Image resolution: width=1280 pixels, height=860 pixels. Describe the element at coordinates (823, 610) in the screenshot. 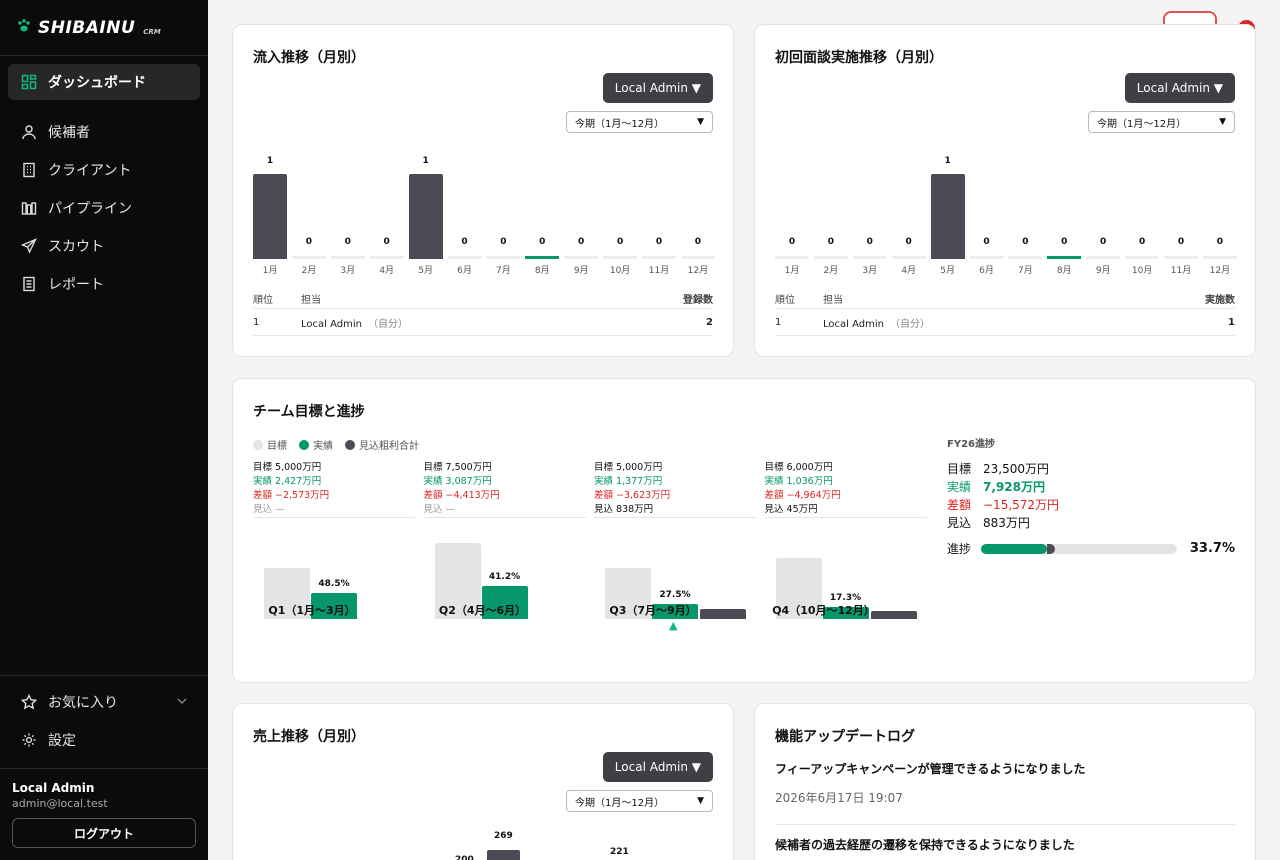

I see `quarter-name: Q4（10月〜12月）` at that location.